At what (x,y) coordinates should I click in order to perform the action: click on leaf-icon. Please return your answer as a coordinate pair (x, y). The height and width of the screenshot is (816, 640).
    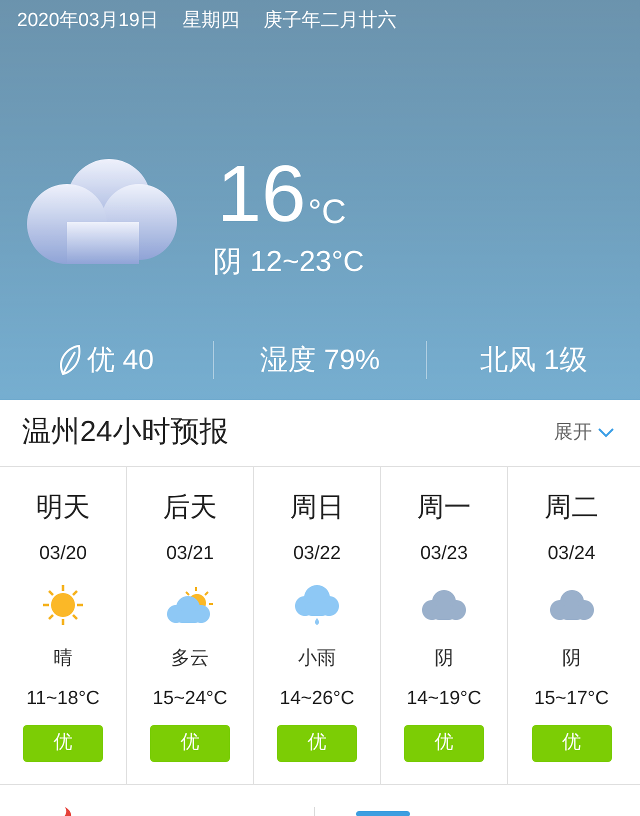
    Looking at the image, I should click on (69, 360).